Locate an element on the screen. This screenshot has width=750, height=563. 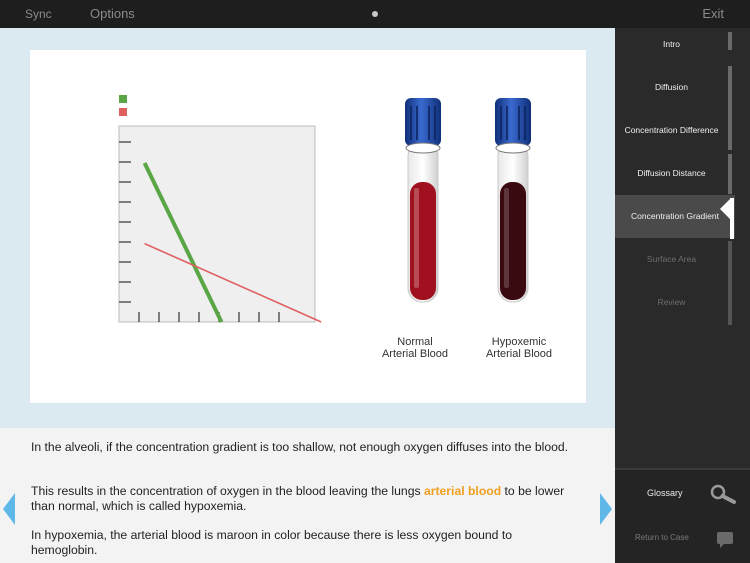
sidebar-item-concentration-gradient: Concentration Gradient is located at coordinates (675, 216).